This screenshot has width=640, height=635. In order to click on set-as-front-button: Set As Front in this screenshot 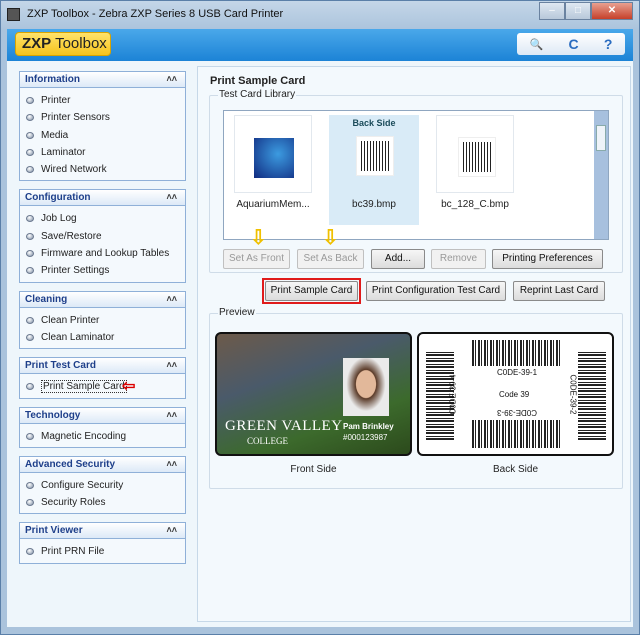, I will do `click(256, 259)`.